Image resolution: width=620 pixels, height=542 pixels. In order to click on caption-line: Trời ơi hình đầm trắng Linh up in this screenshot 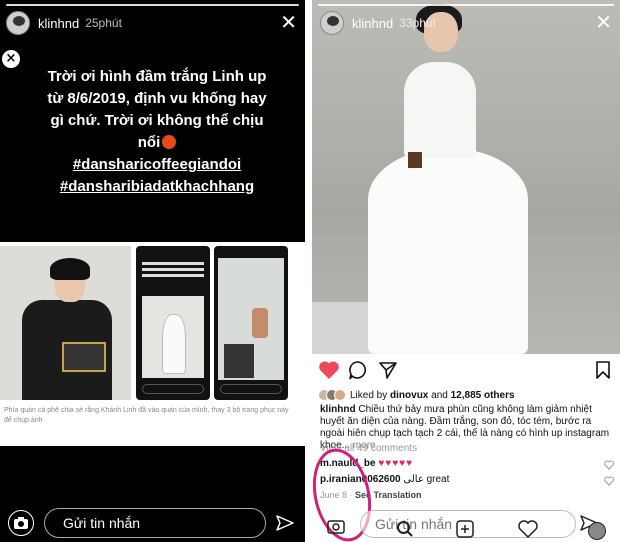, I will do `click(157, 76)`.